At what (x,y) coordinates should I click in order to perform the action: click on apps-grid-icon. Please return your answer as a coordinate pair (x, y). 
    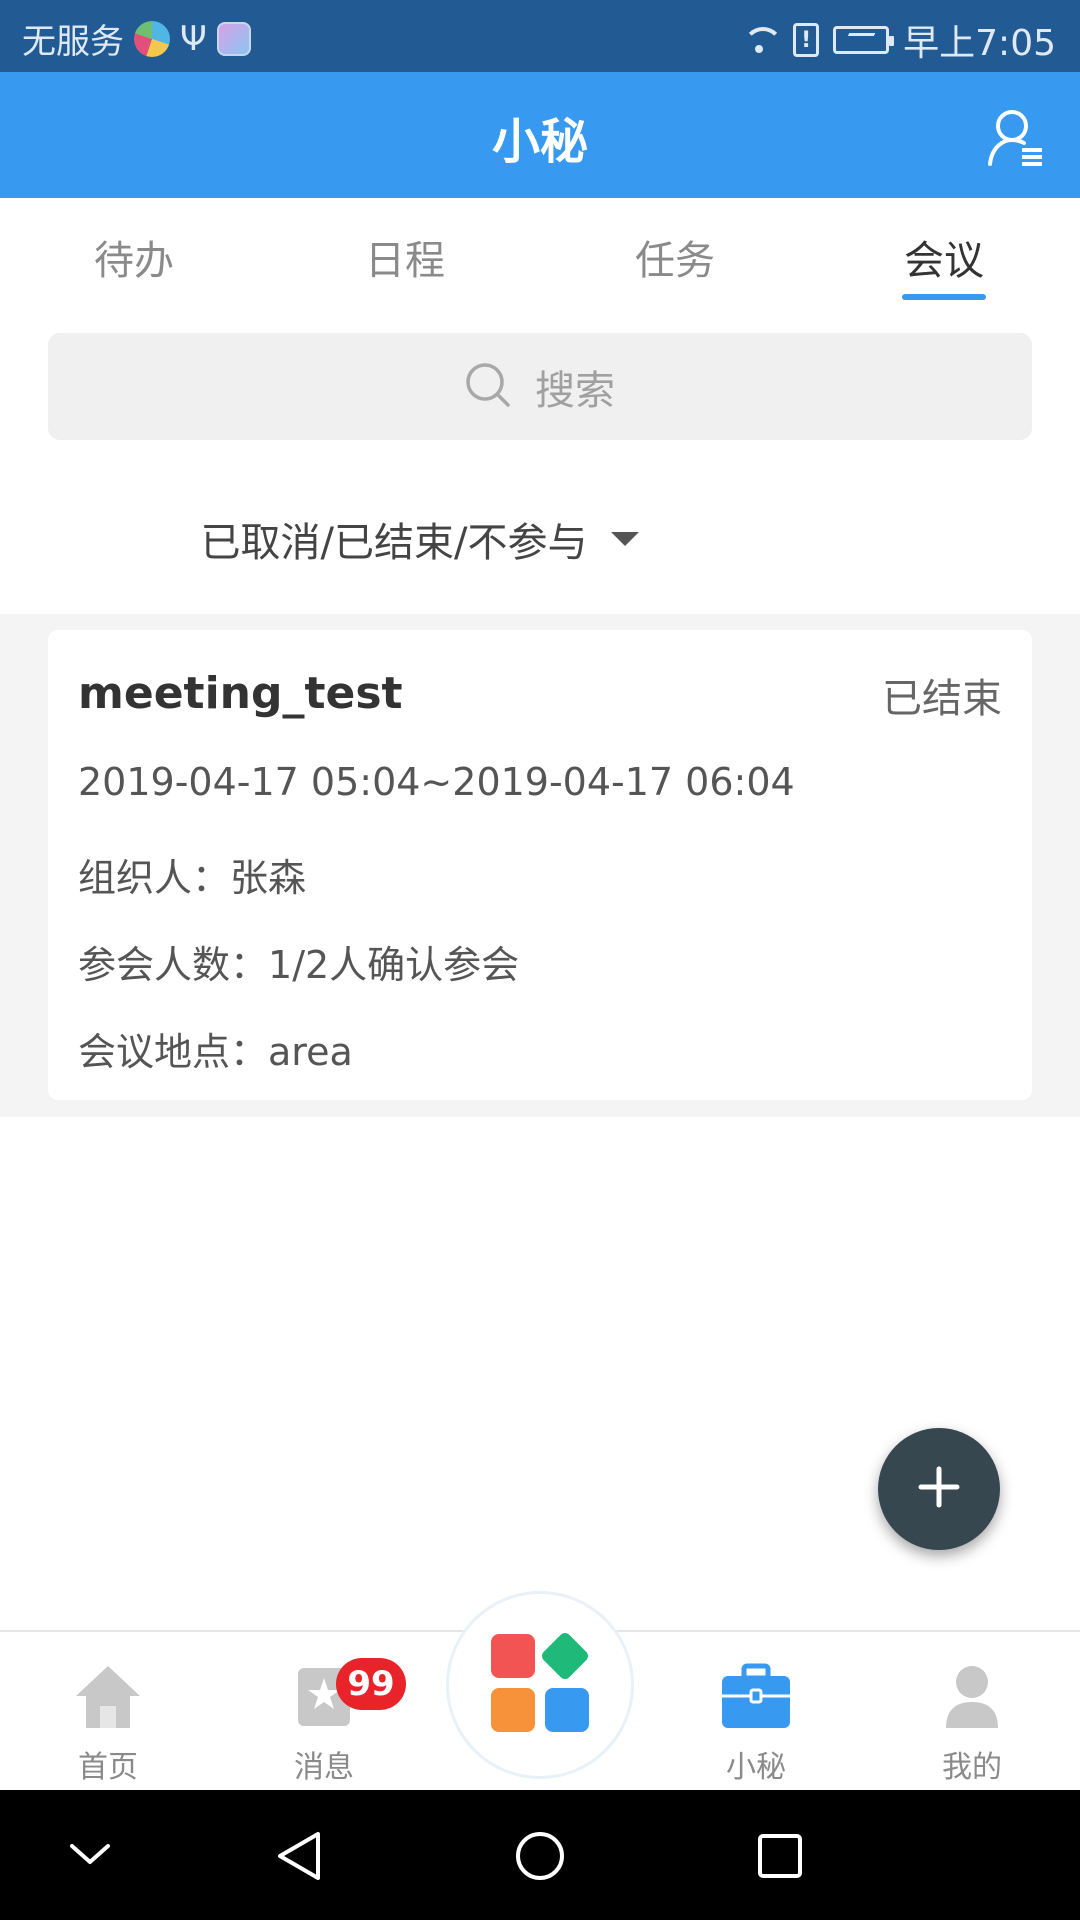
    Looking at the image, I should click on (540, 1685).